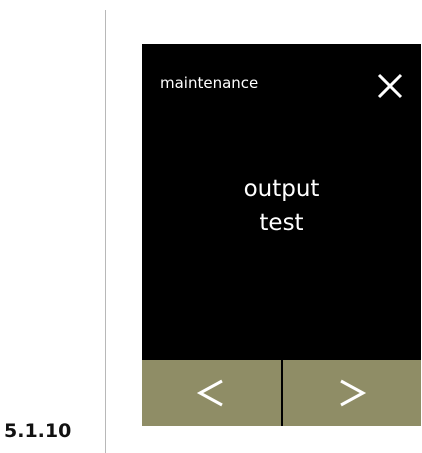 This screenshot has height=453, width=422. I want to click on previous-button, so click(211, 393).